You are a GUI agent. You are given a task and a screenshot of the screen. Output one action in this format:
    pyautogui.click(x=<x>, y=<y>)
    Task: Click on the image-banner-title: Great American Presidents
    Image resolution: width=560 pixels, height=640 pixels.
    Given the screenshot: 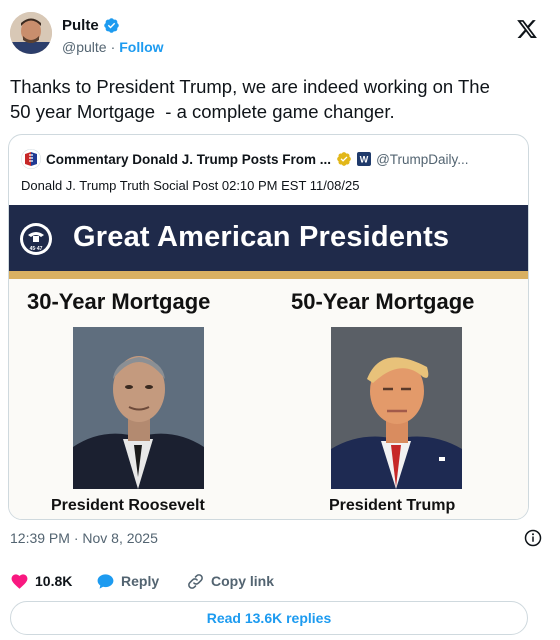 What is the action you would take?
    pyautogui.click(x=261, y=237)
    